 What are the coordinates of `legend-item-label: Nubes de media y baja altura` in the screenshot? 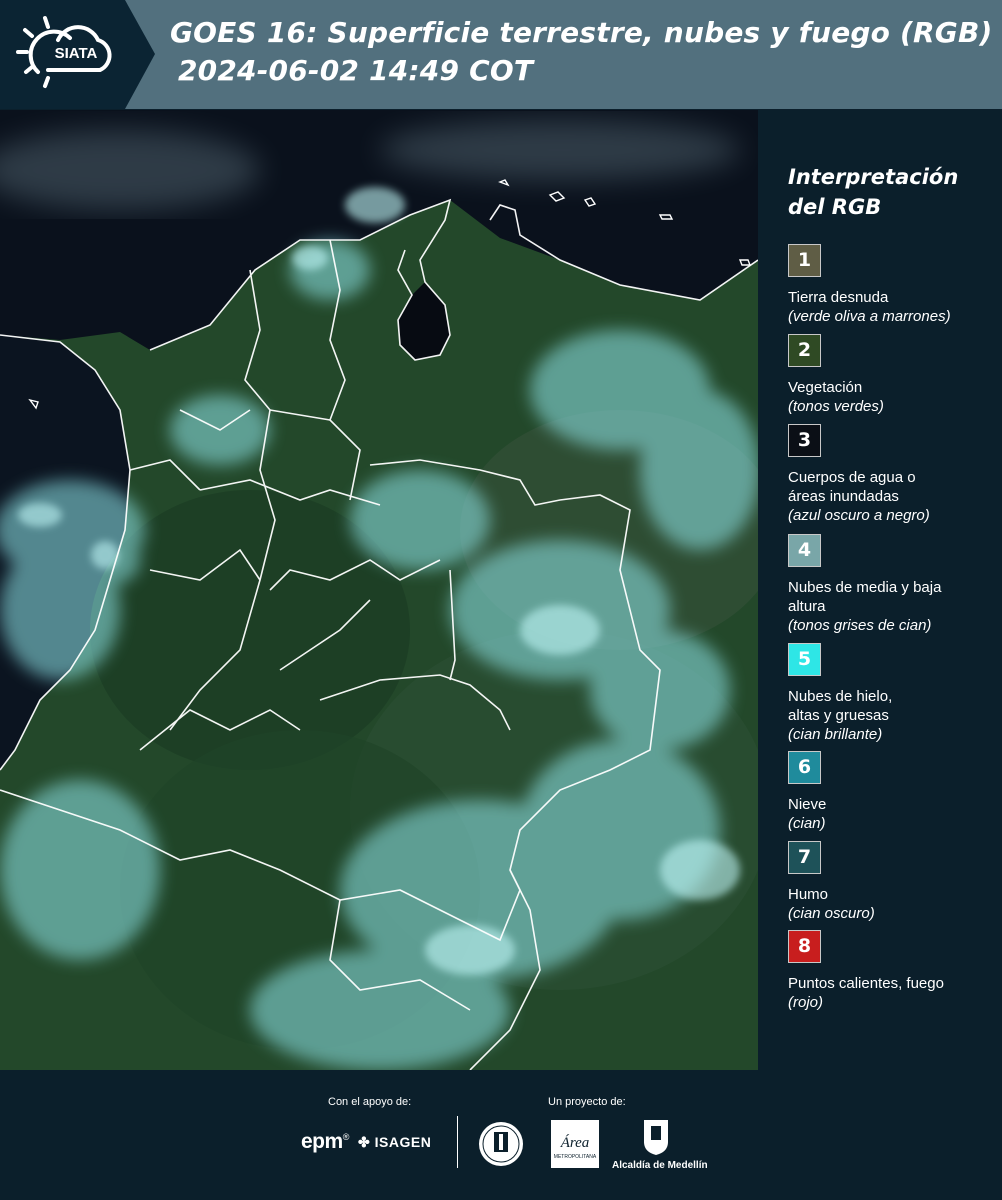 It's located at (865, 597).